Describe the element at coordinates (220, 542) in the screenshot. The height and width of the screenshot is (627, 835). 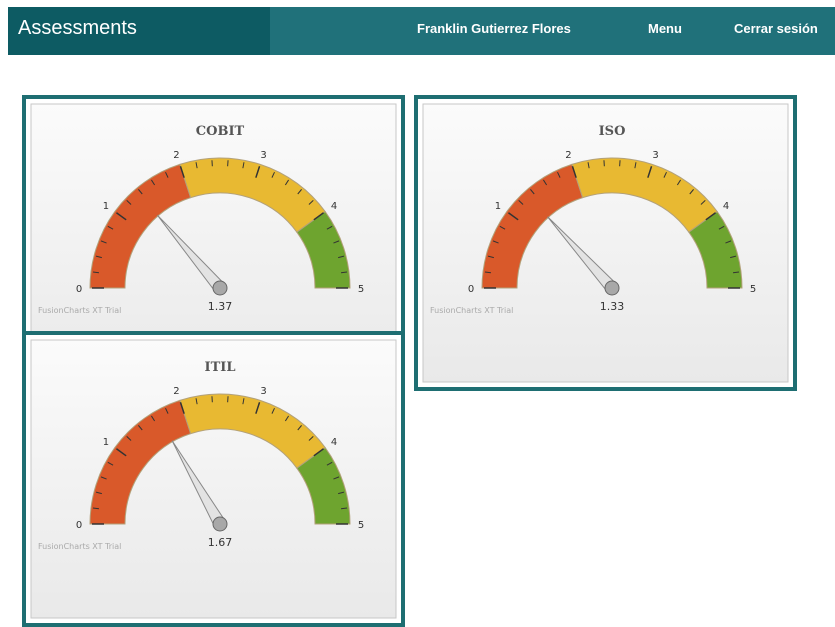
I see `gauge-value-label: 1.67` at that location.